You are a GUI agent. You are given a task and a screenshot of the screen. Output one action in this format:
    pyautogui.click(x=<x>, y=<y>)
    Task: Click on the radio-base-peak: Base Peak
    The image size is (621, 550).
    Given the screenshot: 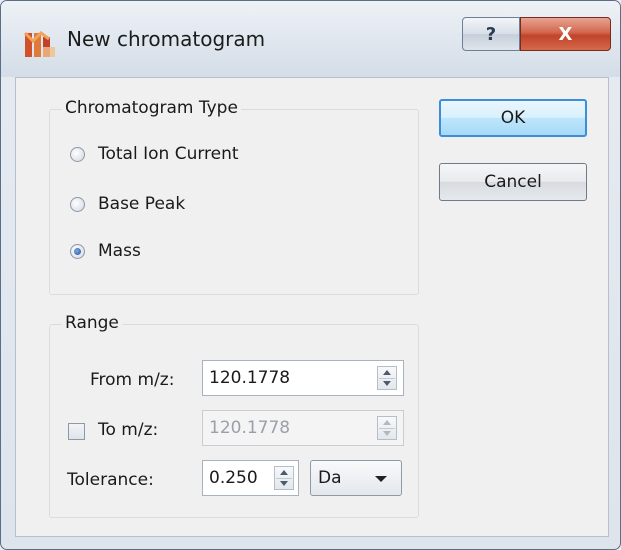 What is the action you would take?
    pyautogui.click(x=127, y=204)
    